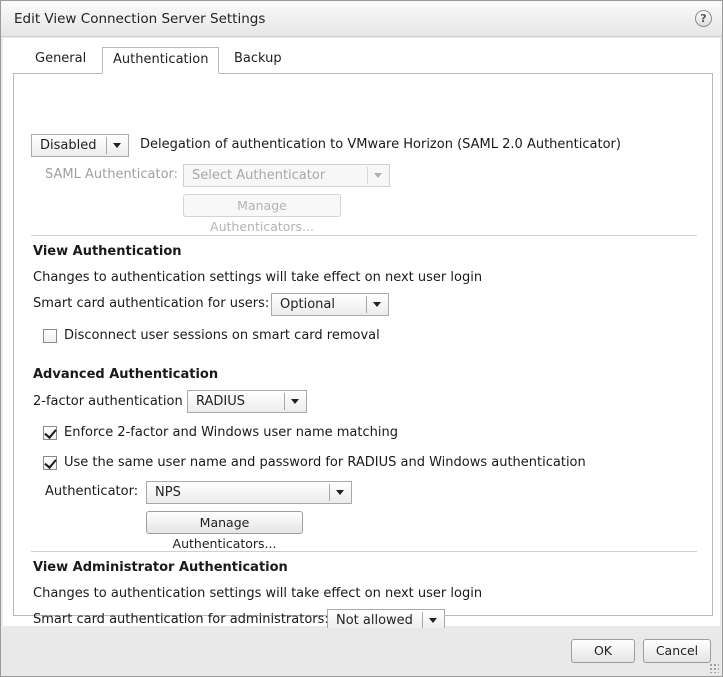  Describe the element at coordinates (68, 145) in the screenshot. I see `delegation-select-value: Disabled` at that location.